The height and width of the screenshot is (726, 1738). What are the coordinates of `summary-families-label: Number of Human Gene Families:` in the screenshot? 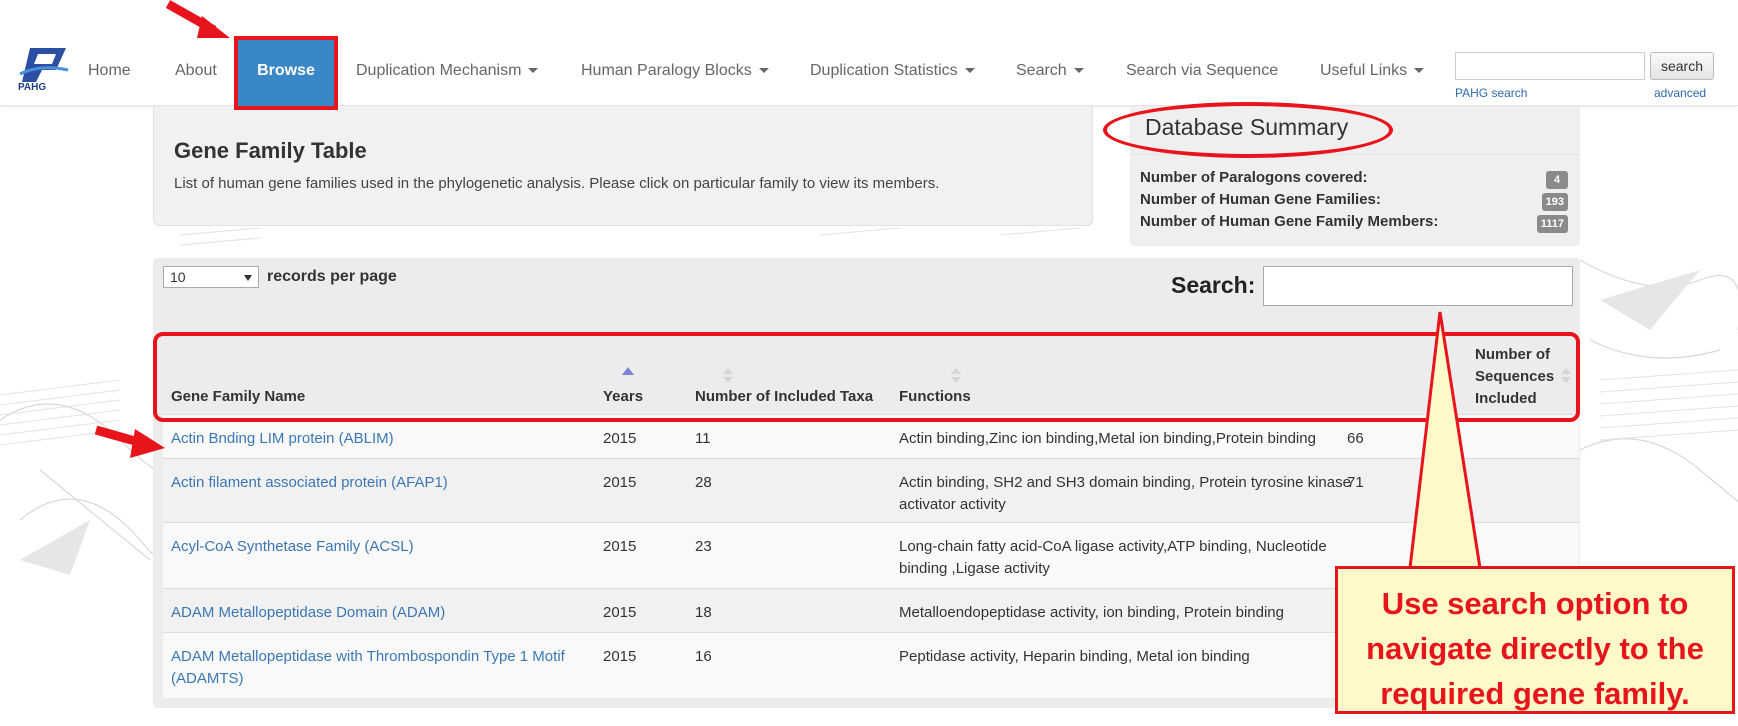 It's located at (1260, 199).